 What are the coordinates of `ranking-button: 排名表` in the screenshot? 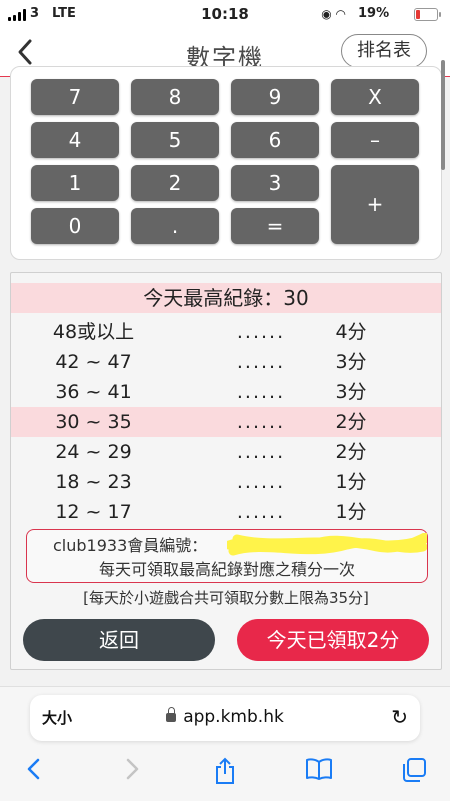 It's located at (384, 51).